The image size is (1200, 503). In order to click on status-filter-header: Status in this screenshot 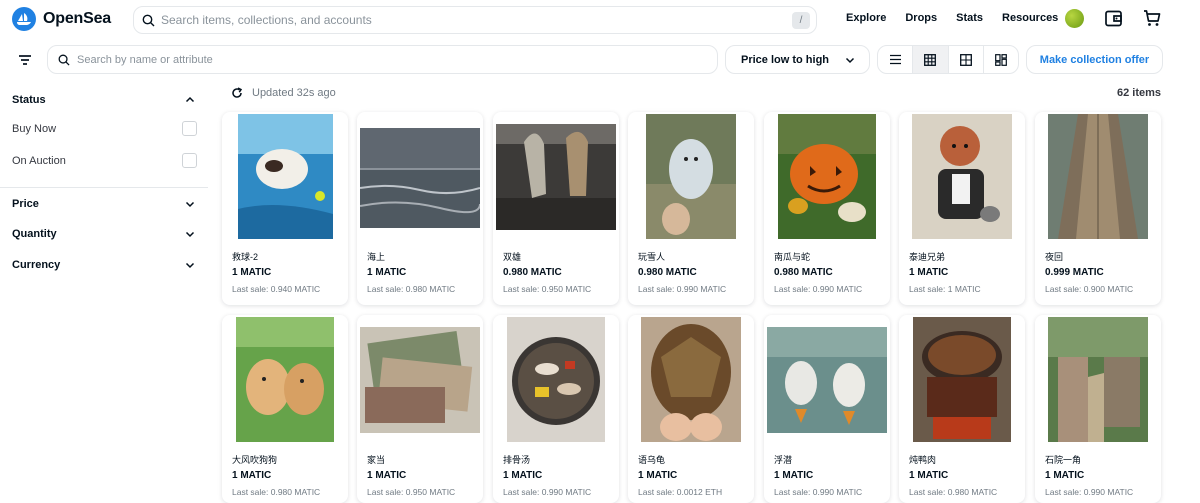, I will do `click(103, 100)`.